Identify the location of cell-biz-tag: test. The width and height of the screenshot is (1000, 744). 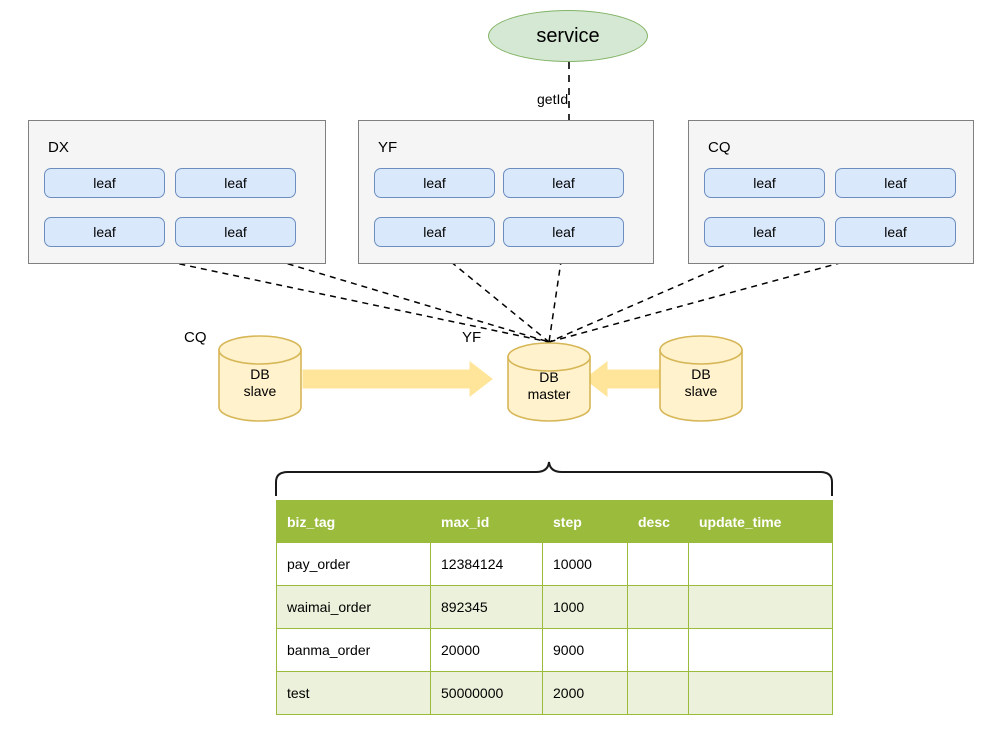
(353, 693).